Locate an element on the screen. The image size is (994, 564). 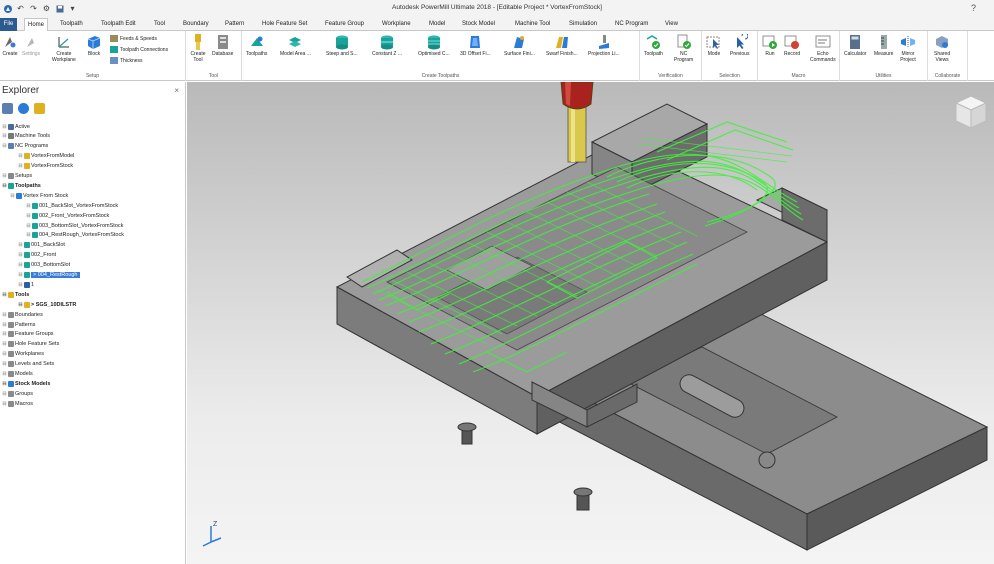
tree-node: ⊟ Patterns is located at coordinates (18, 324).